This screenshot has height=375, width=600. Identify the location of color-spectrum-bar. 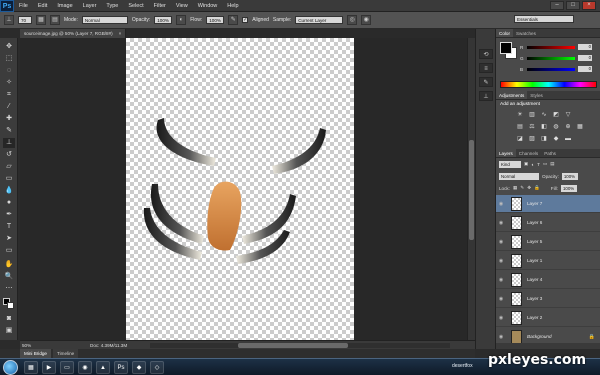
(548, 84).